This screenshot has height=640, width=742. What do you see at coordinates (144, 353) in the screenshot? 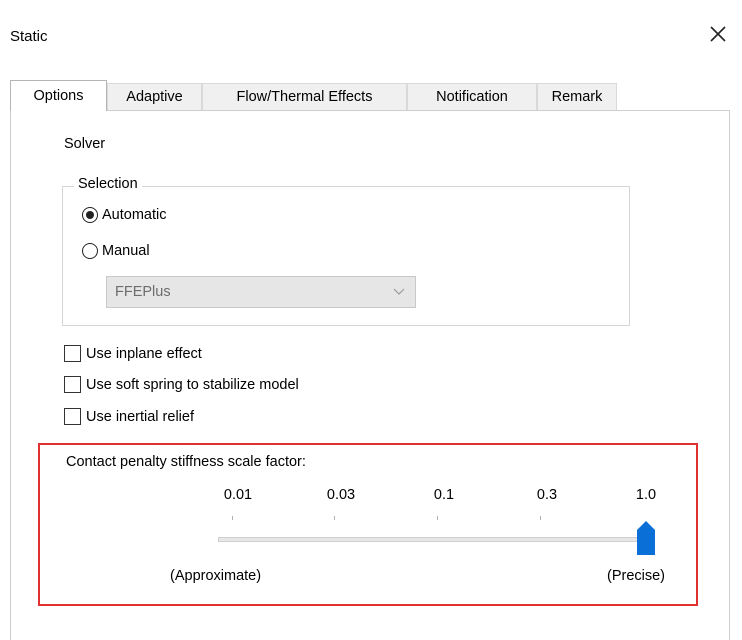
I see `checkbox-inplane-effect-label: Use inplane effect` at bounding box center [144, 353].